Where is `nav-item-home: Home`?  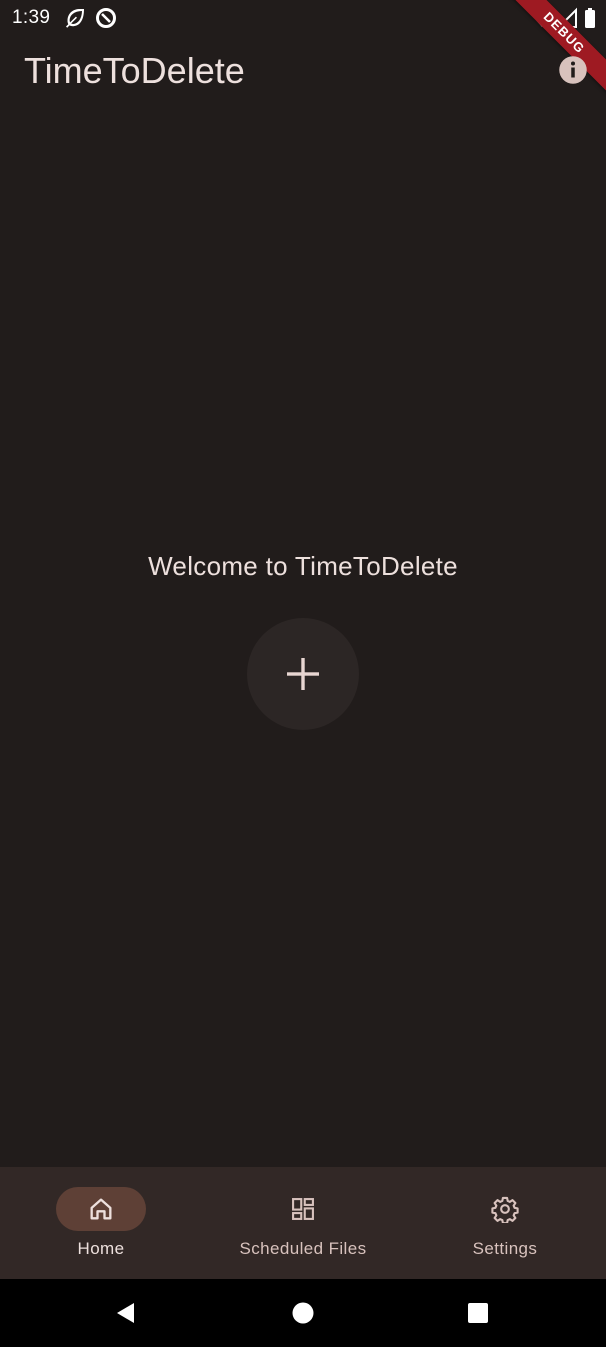
nav-item-home: Home is located at coordinates (101, 1223).